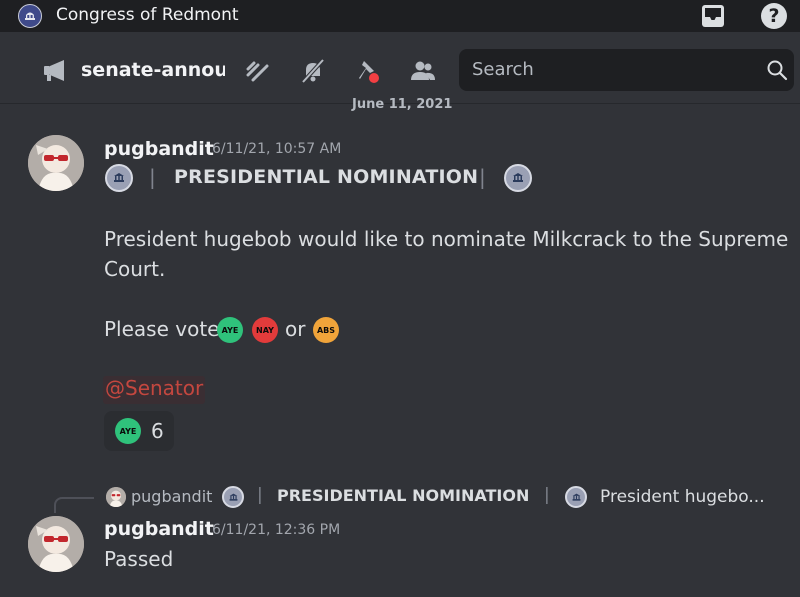 Image resolution: width=800 pixels, height=597 pixels. Describe the element at coordinates (777, 70) in the screenshot. I see `search-icon` at that location.